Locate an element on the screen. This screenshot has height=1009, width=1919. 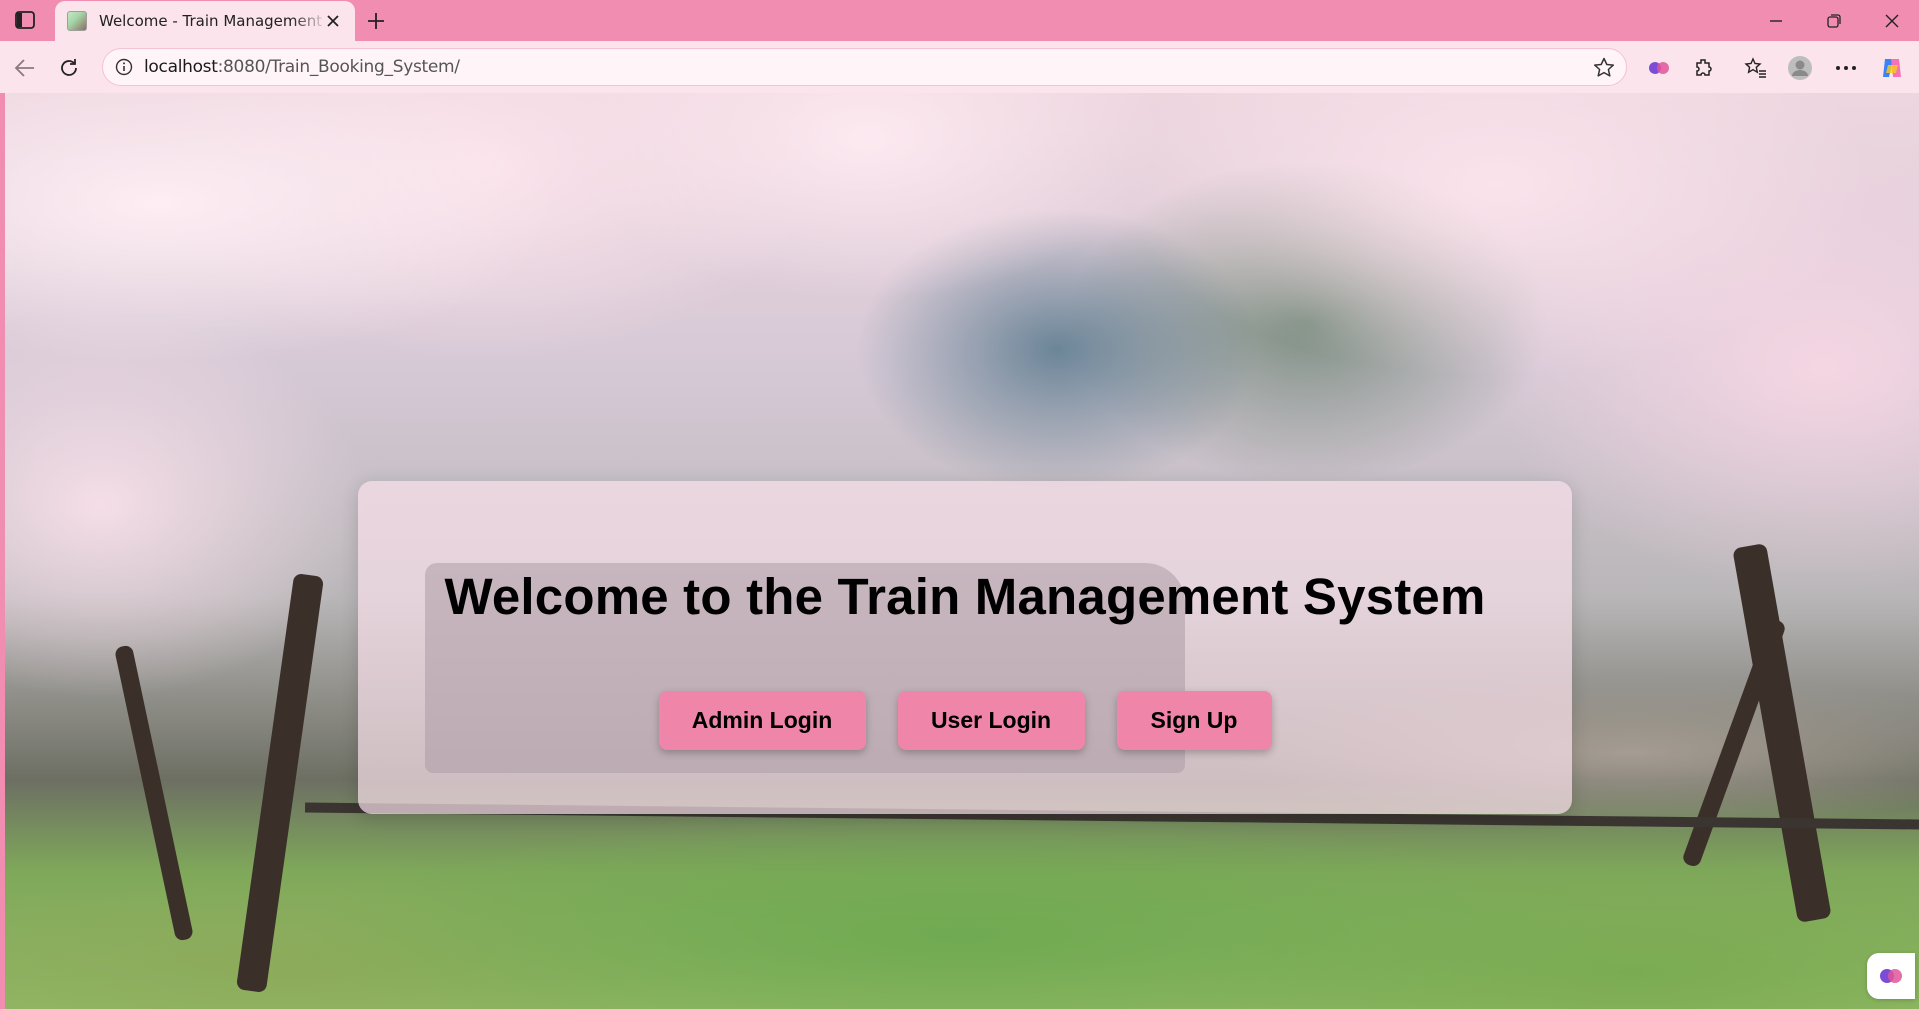
url-path: :8080/Train_Booking_System/ is located at coordinates (338, 67).